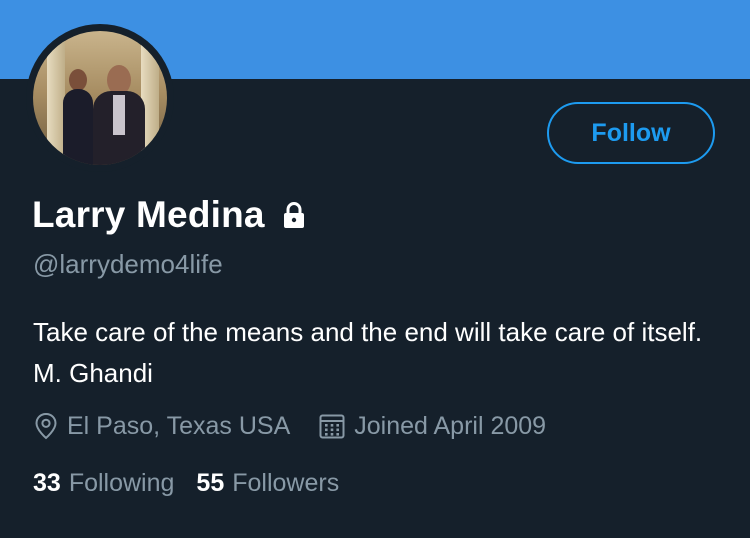 The height and width of the screenshot is (538, 750). I want to click on following-link: 33 Following, so click(103, 483).